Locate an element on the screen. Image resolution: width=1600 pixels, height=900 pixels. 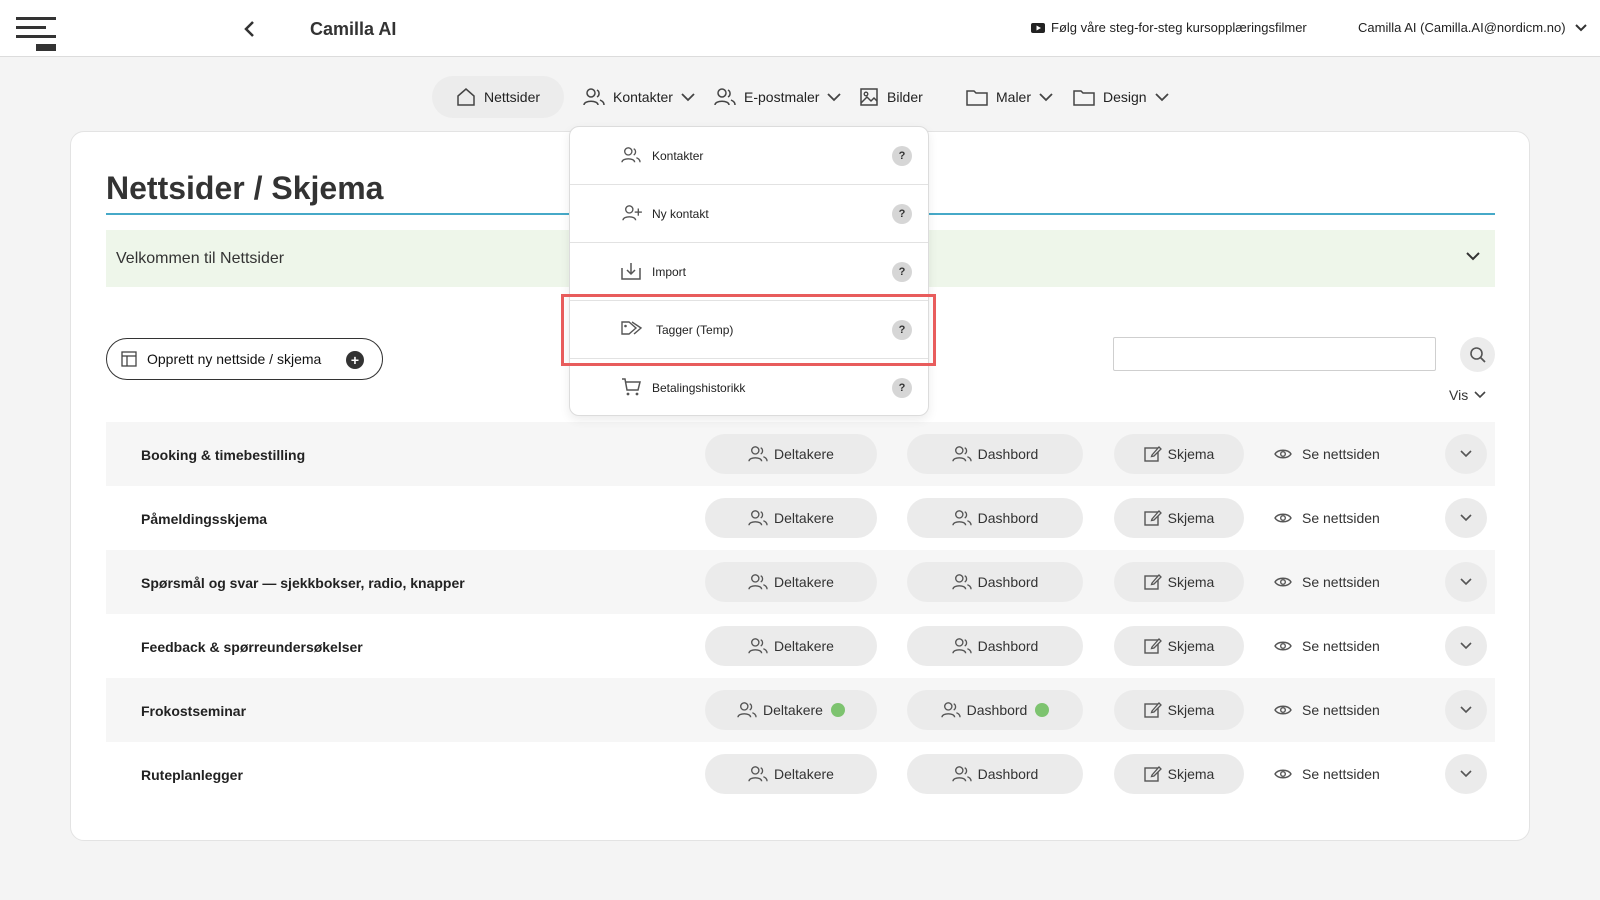
nav-item-design: Design is located at coordinates (1121, 97).